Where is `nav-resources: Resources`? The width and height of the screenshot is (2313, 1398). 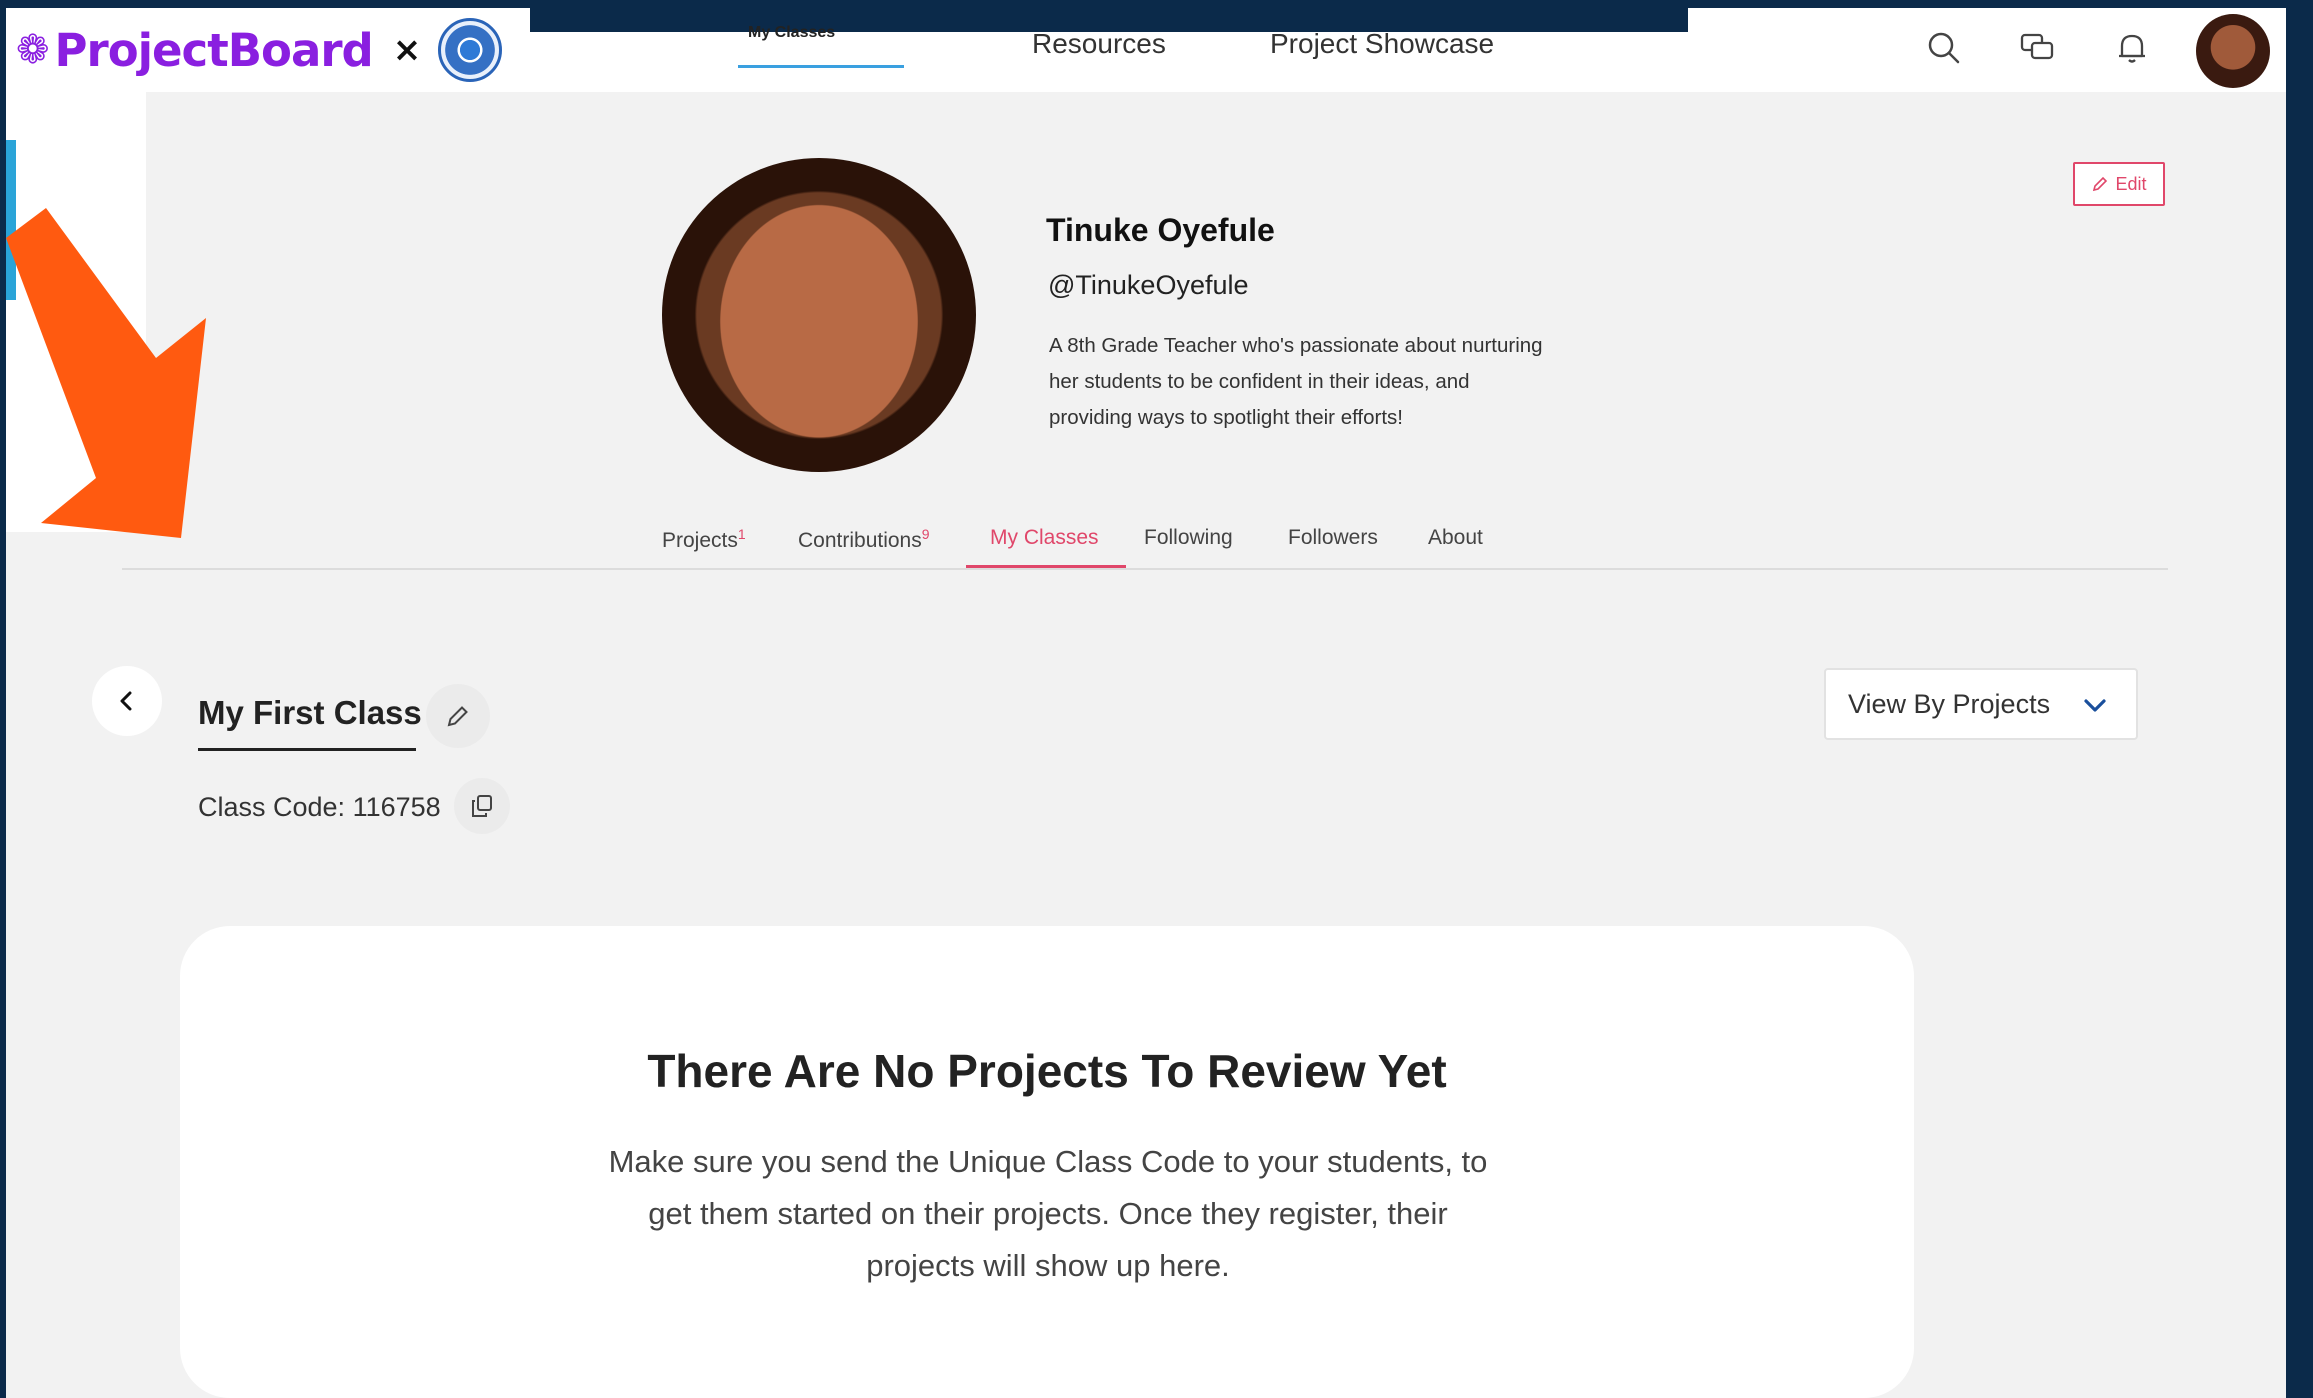 nav-resources: Resources is located at coordinates (1099, 44).